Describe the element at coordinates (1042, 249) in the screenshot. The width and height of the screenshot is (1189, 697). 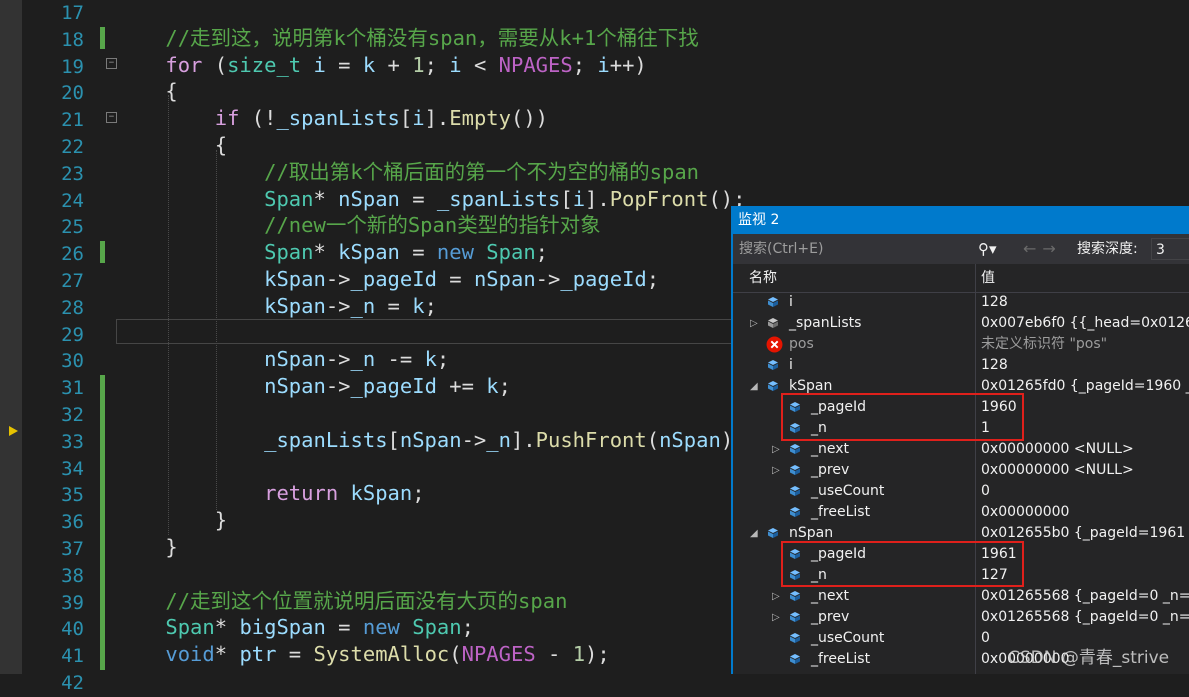
I see `search-nav-icons: ←→` at that location.